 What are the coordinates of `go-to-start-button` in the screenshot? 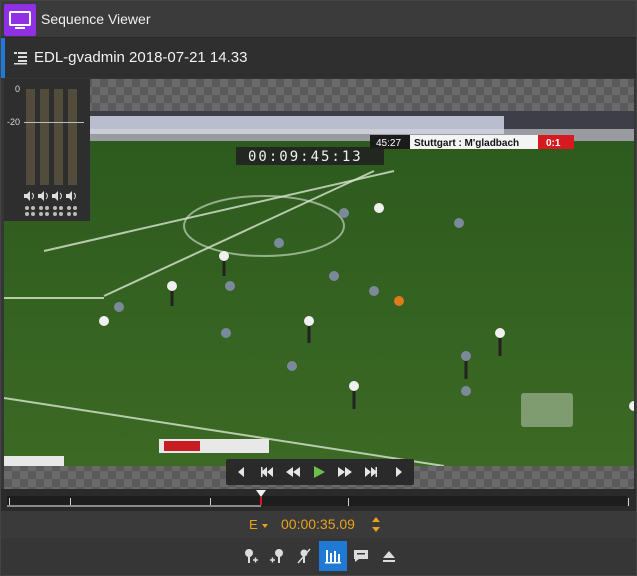 It's located at (267, 472).